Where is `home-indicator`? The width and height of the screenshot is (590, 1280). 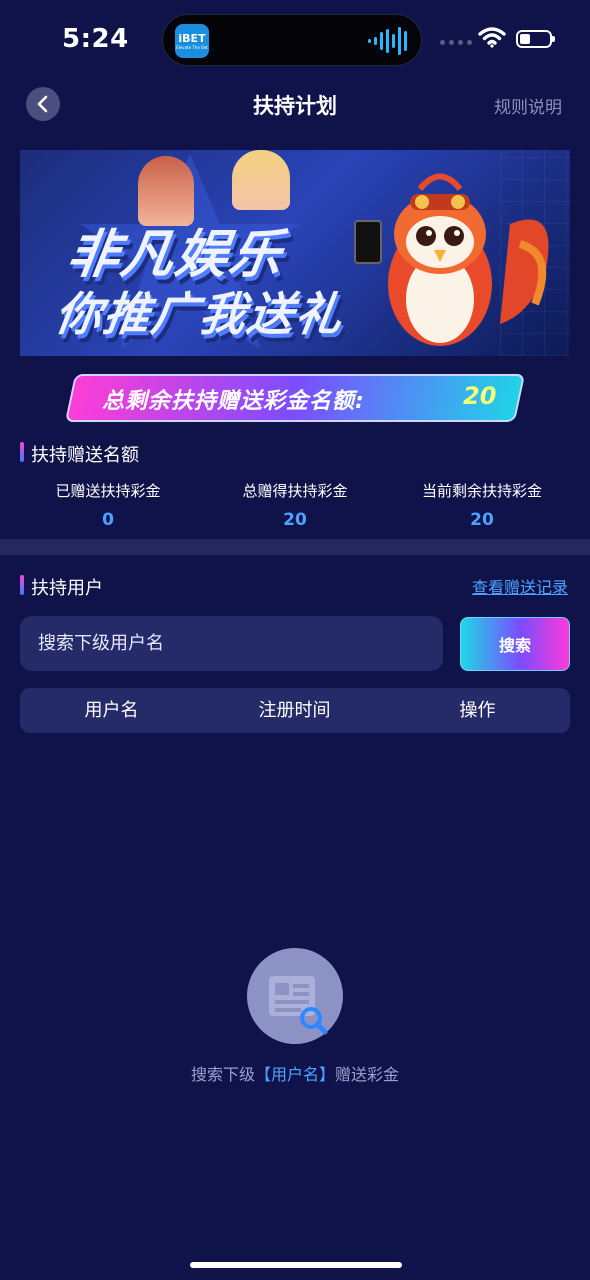 home-indicator is located at coordinates (296, 1265).